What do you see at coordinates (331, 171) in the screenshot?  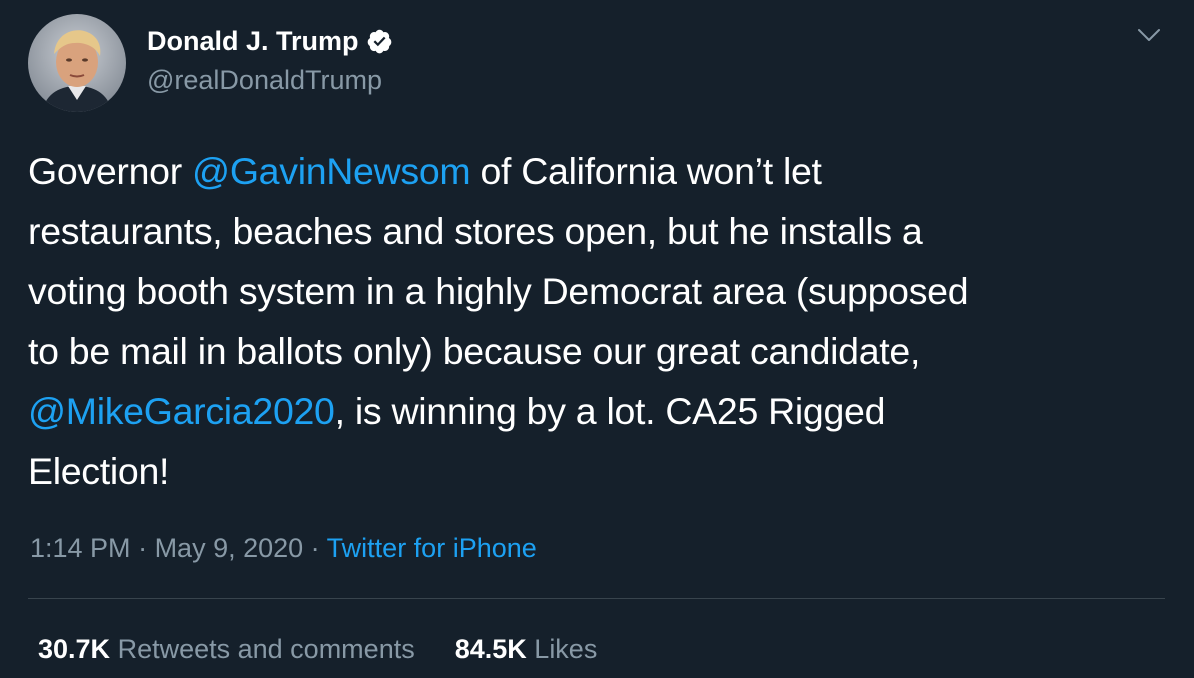 I see `mention-link: @GavinNewsom` at bounding box center [331, 171].